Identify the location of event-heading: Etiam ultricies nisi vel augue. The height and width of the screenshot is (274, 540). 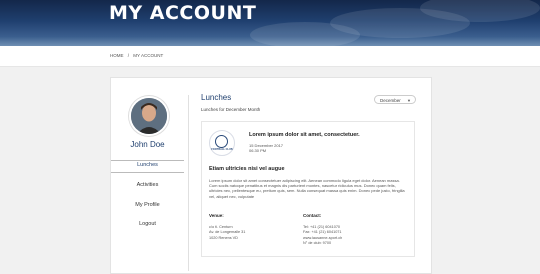
(247, 169).